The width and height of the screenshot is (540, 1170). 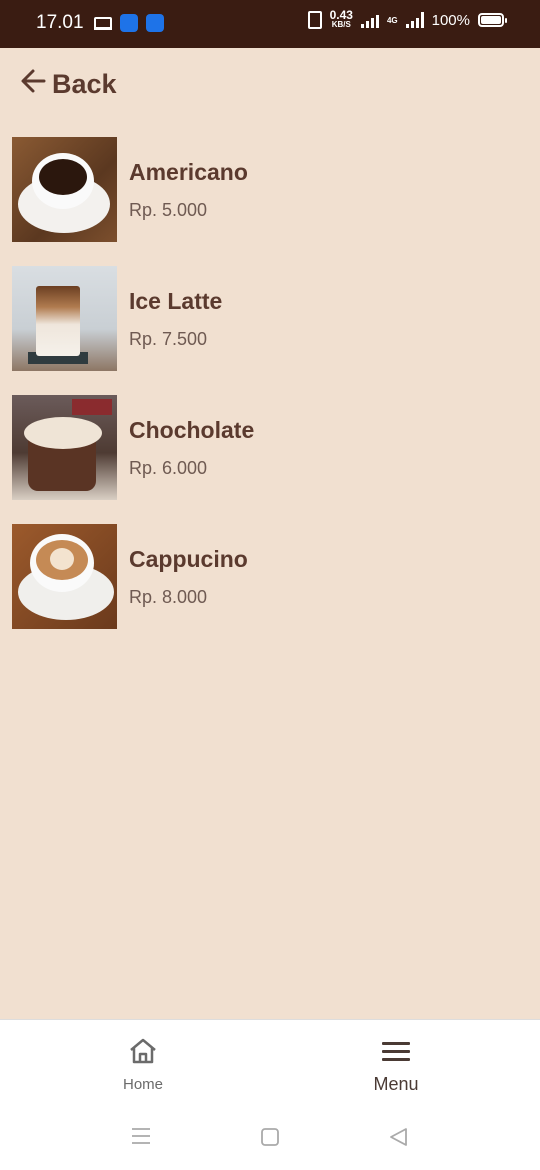 I want to click on menu-item-cappucino: Cappucino Rp. 8.000, so click(x=270, y=576).